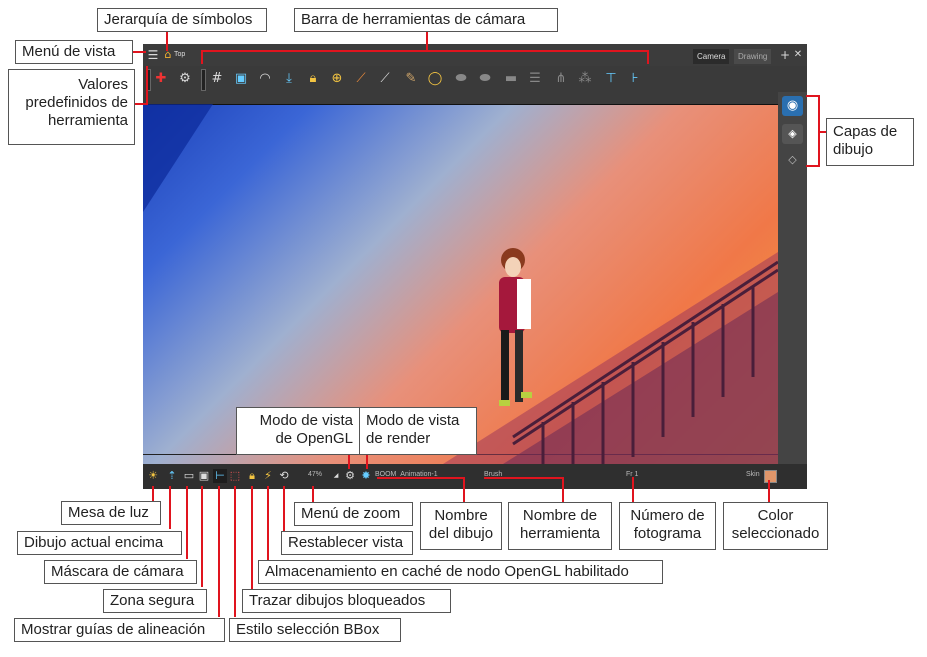 The height and width of the screenshot is (657, 927). I want to click on view-title-bar: ☰ ⌂ Top Camera Drawing + ✕, so click(475, 55).